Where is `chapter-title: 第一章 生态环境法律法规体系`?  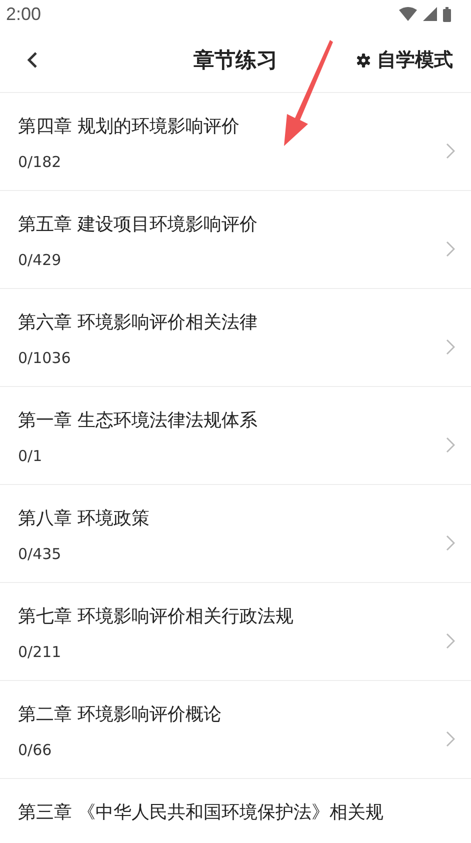
chapter-title: 第一章 生态环境法律法规体系 is located at coordinates (138, 421).